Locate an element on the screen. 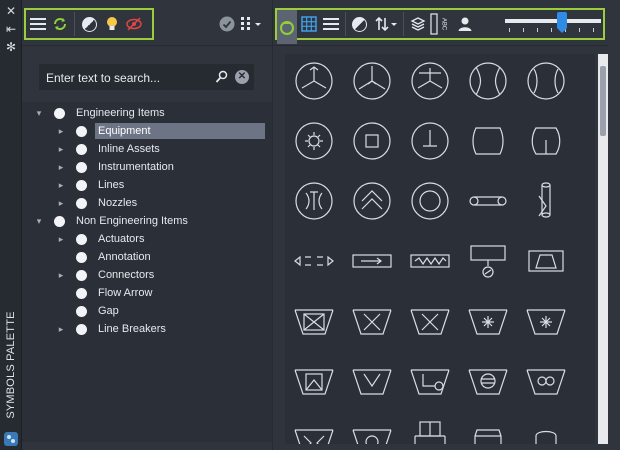 This screenshot has width=620, height=450. tree-item: ▸ Actuators is located at coordinates (101, 239).